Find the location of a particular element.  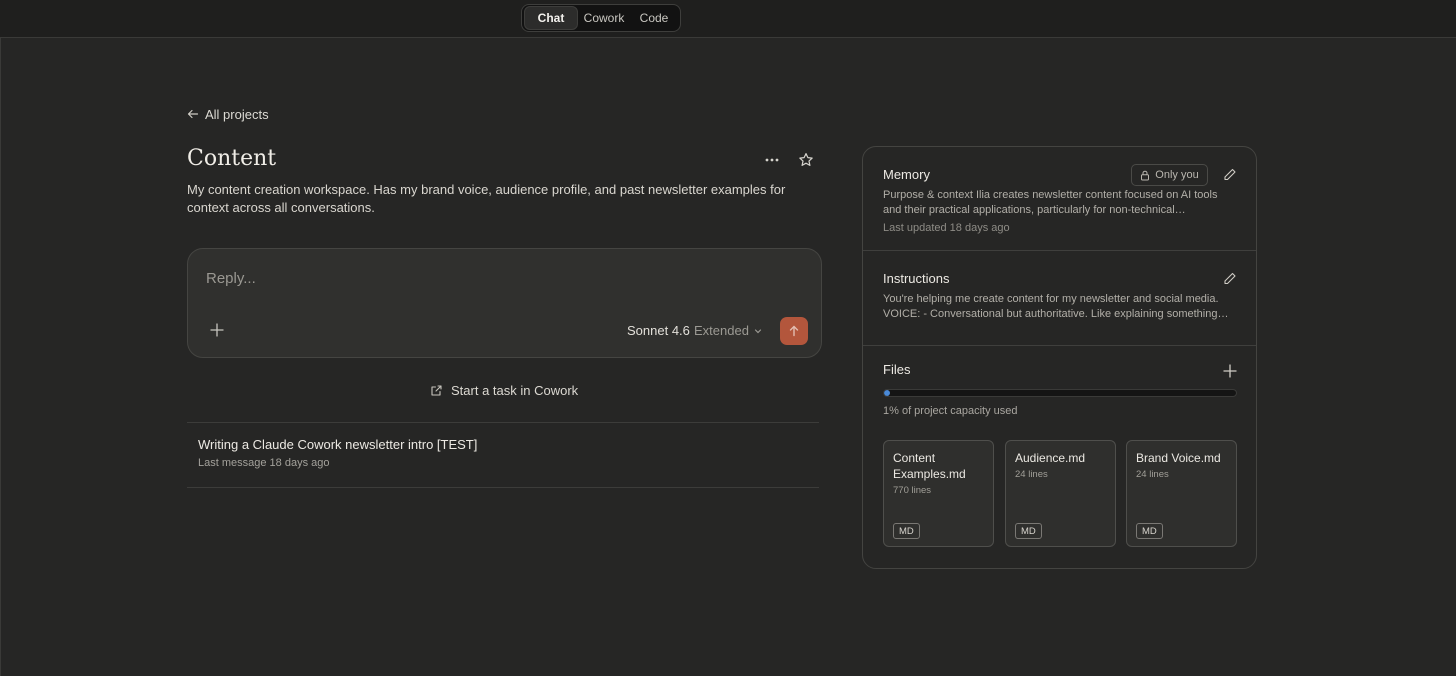

add-file-button is located at coordinates (1230, 371).